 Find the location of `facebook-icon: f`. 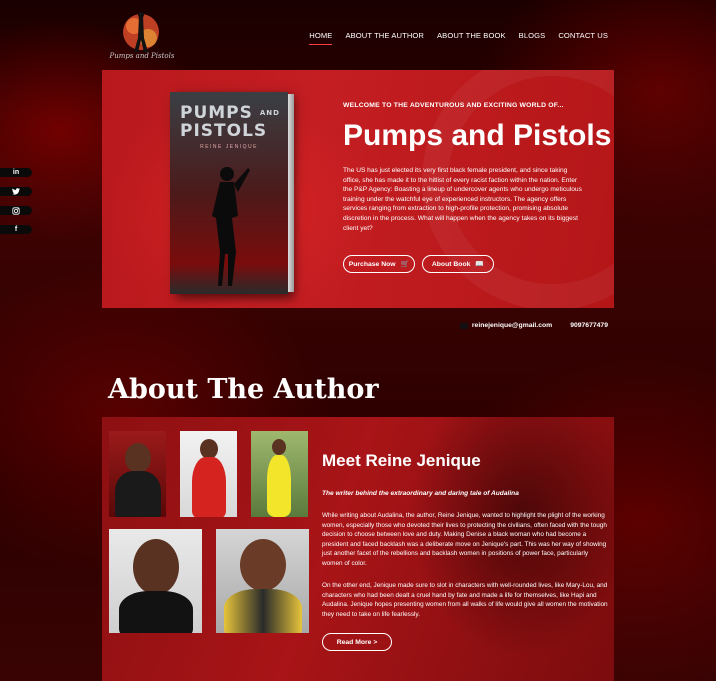

facebook-icon: f is located at coordinates (16, 229).